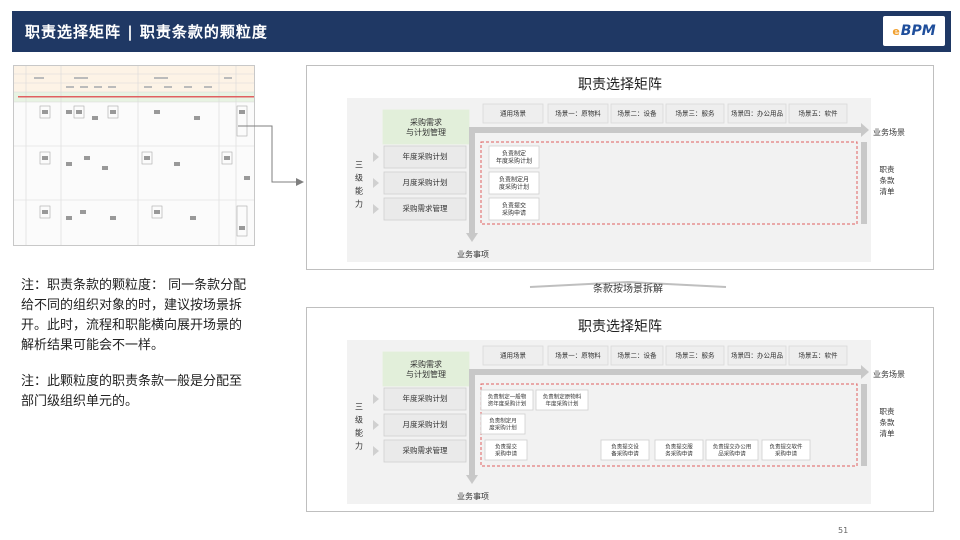 The width and height of the screenshot is (960, 540). What do you see at coordinates (514, 209) in the screenshot?
I see `clause-cell-2-label: 负责提交采购申请` at bounding box center [514, 209].